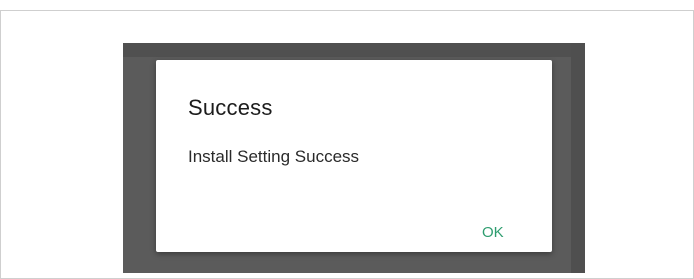  What do you see at coordinates (274, 156) in the screenshot?
I see `dialog-message: Install Setting Success` at bounding box center [274, 156].